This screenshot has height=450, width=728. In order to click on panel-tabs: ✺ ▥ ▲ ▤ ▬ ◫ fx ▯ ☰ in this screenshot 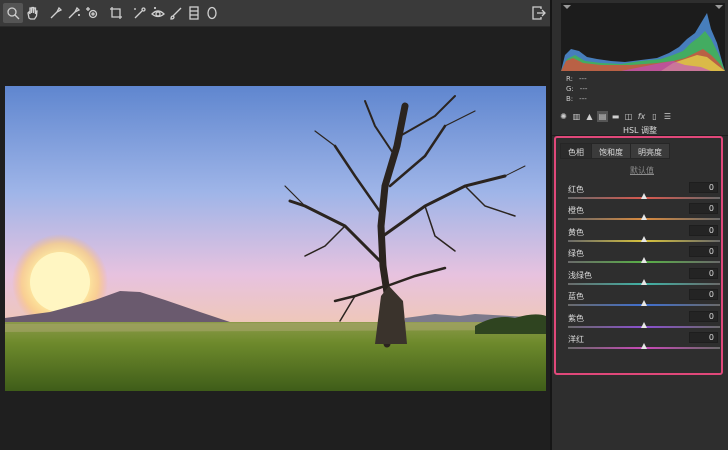, I will do `click(615, 117)`.